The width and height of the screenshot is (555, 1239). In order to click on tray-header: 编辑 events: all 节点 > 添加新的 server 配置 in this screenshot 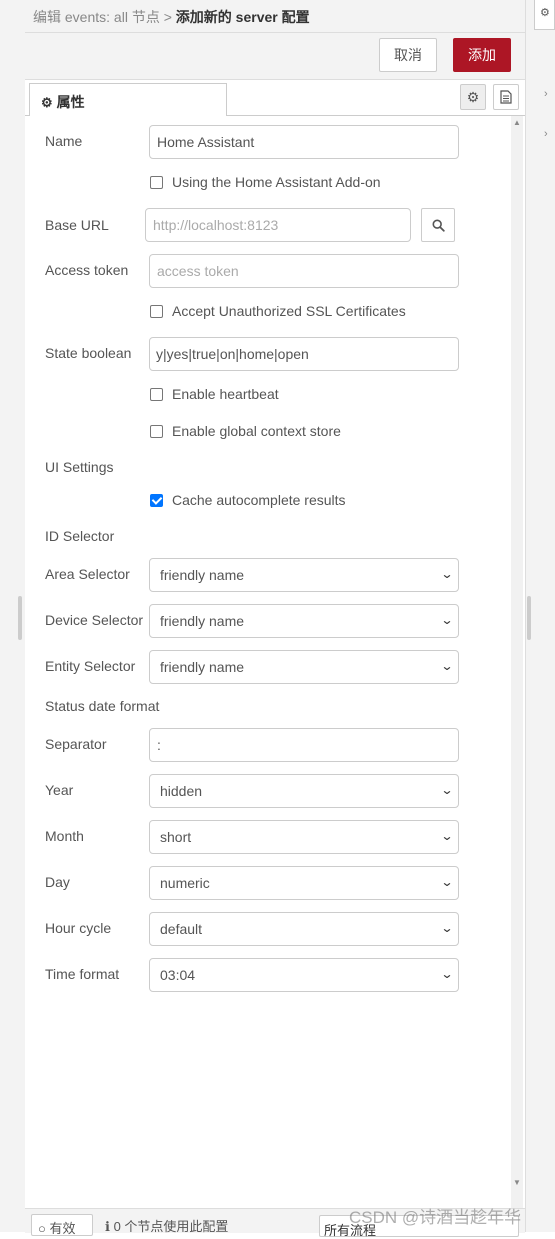, I will do `click(275, 16)`.